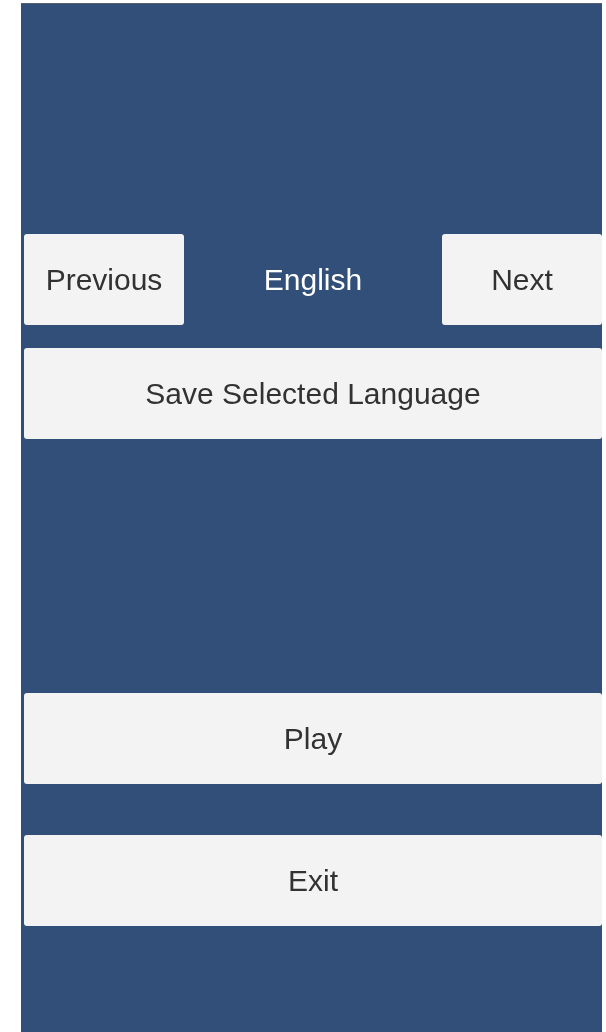 This screenshot has height=1032, width=606. Describe the element at coordinates (522, 279) in the screenshot. I see `next-button: Next` at that location.